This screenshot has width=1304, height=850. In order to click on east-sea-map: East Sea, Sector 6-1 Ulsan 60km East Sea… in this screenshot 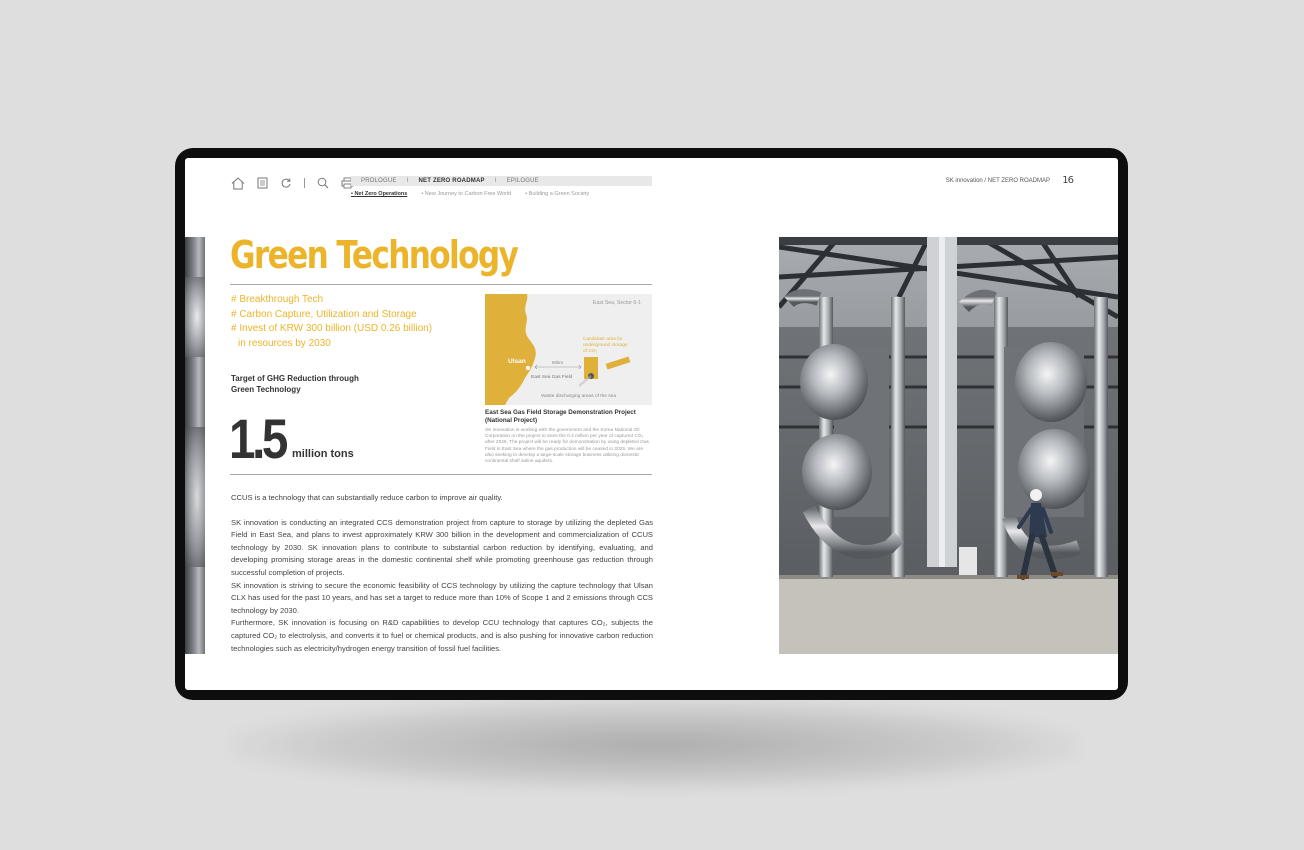, I will do `click(568, 349)`.